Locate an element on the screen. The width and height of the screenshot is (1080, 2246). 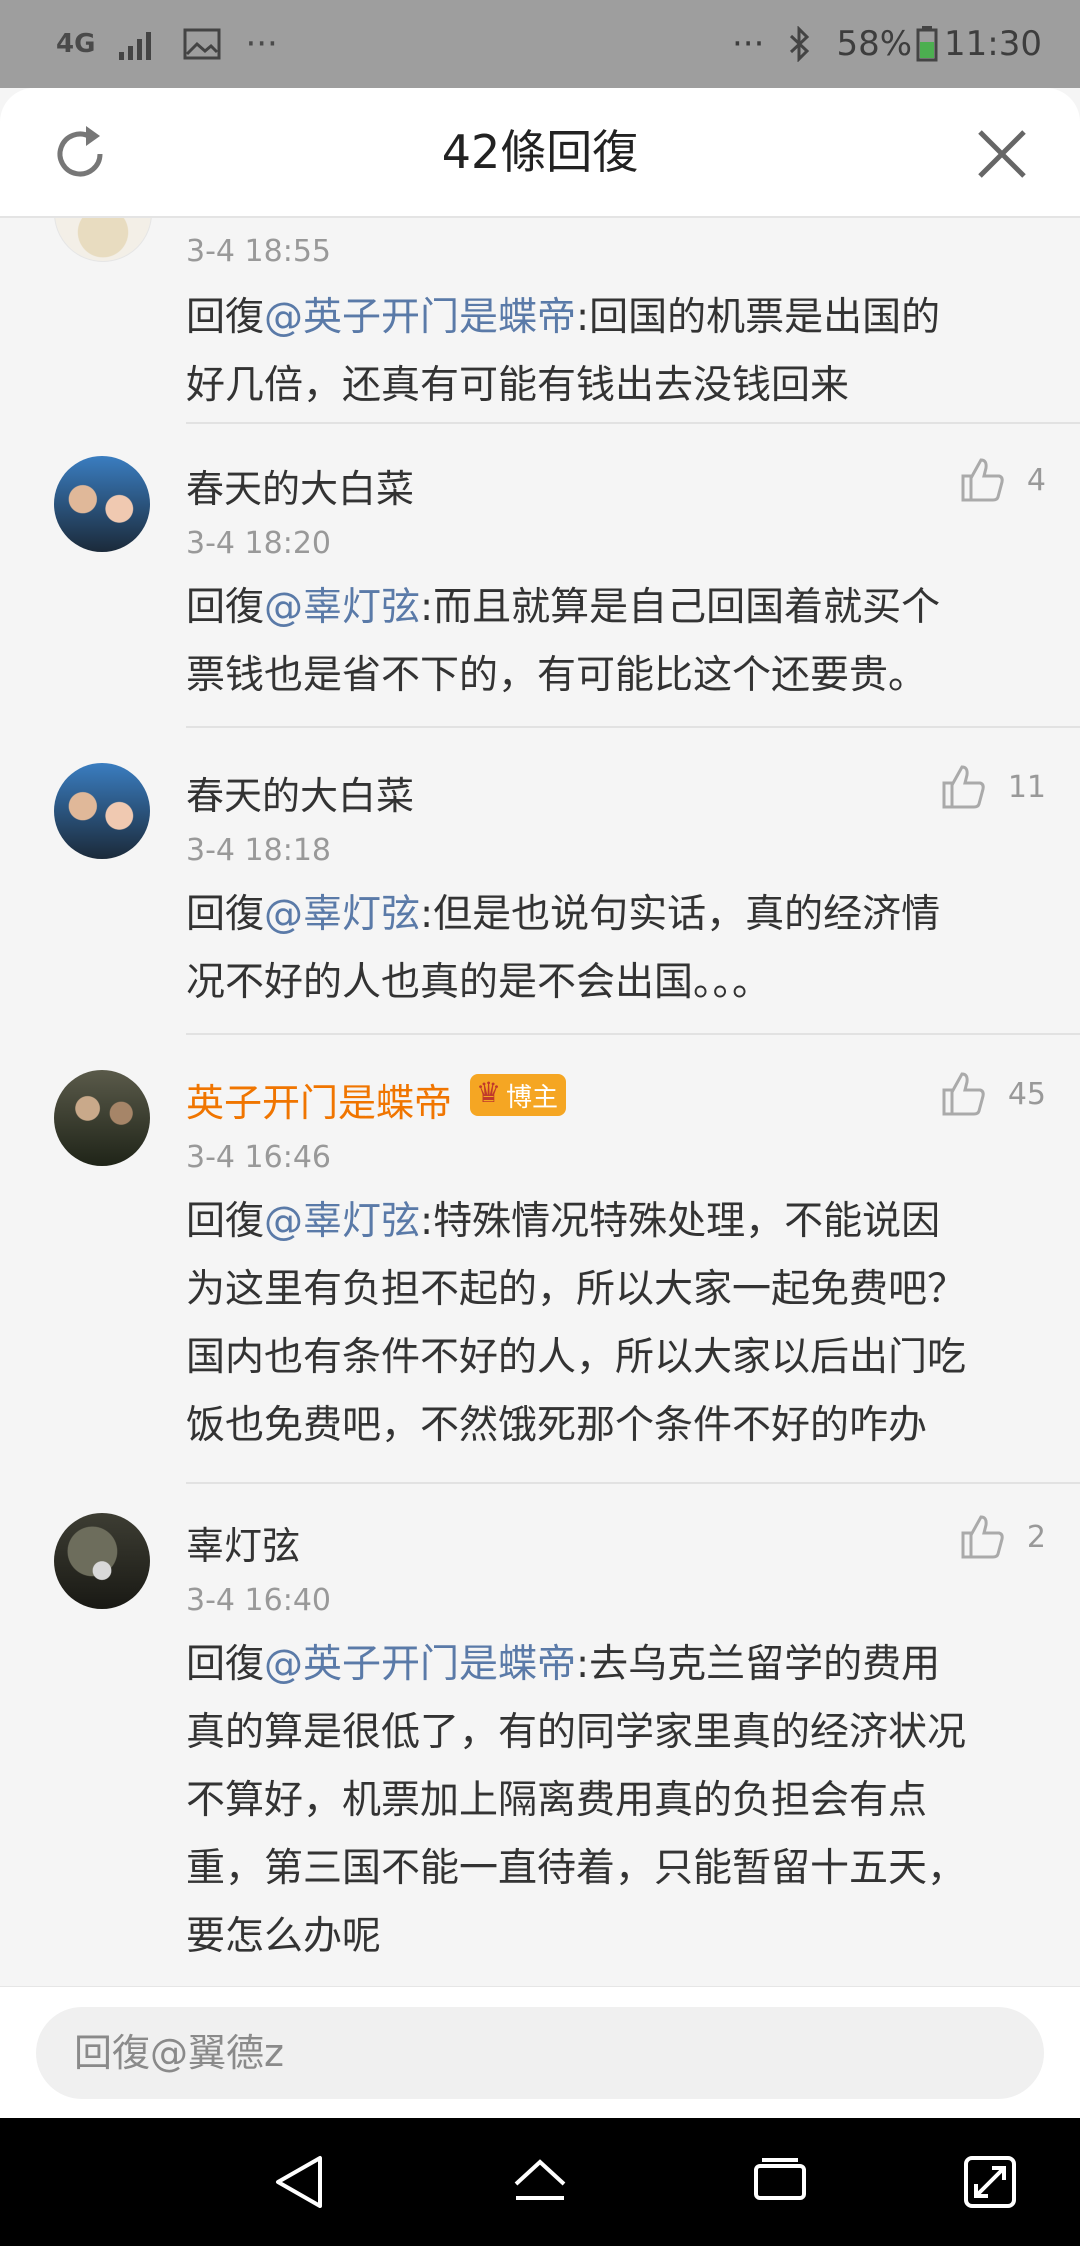
comment-text-line: 好几倍，还真有可能有钱出去没钱回来 is located at coordinates (518, 385).